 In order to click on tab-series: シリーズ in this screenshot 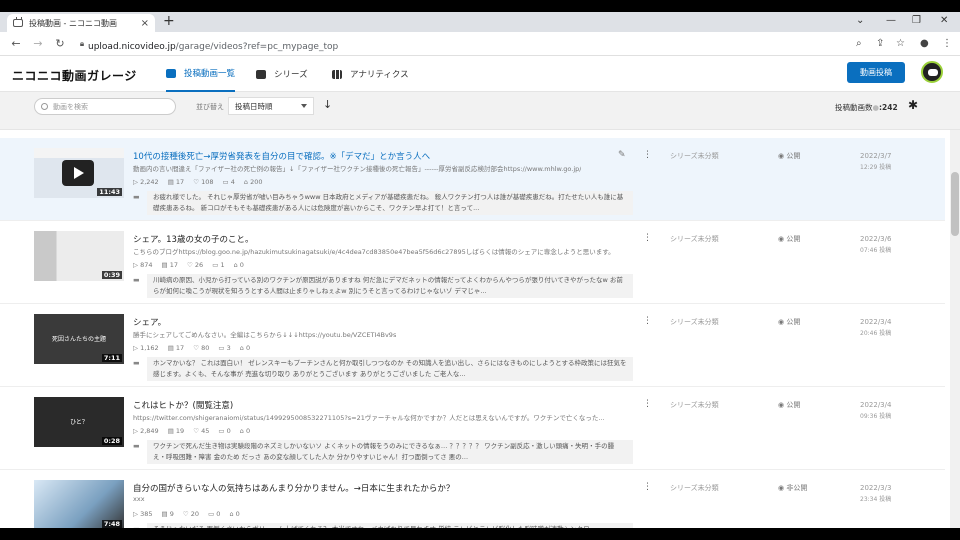, I will do `click(282, 74)`.